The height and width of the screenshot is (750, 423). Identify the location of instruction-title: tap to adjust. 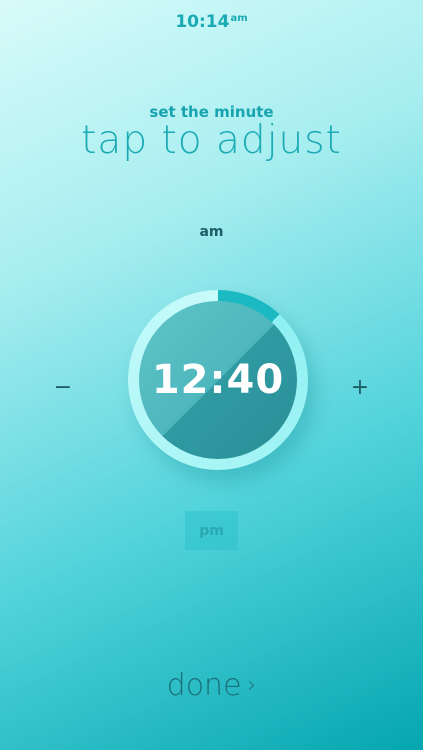
(211, 140).